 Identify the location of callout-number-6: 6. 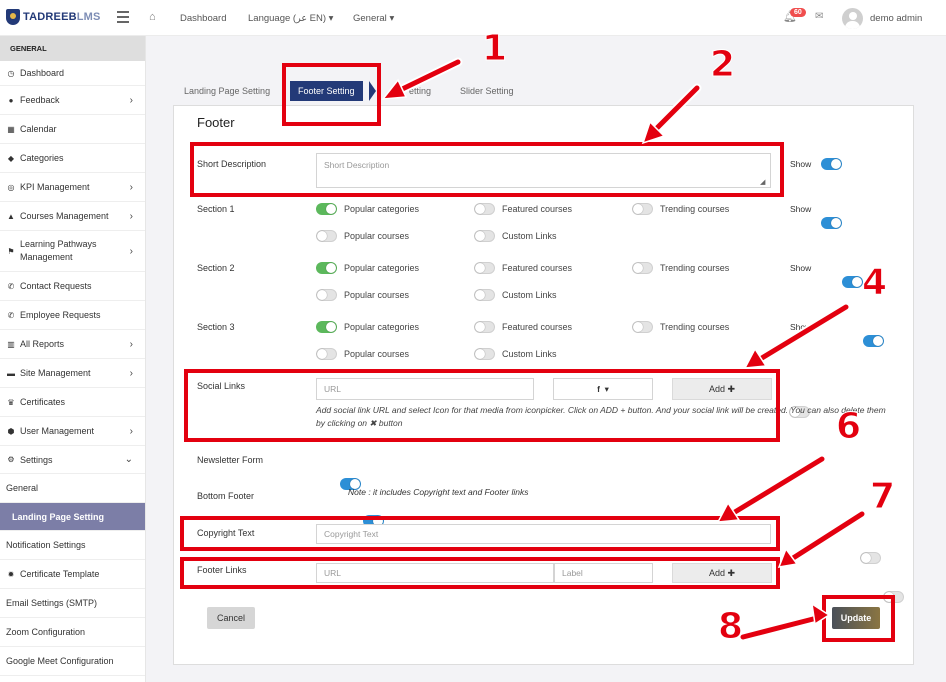
(848, 427).